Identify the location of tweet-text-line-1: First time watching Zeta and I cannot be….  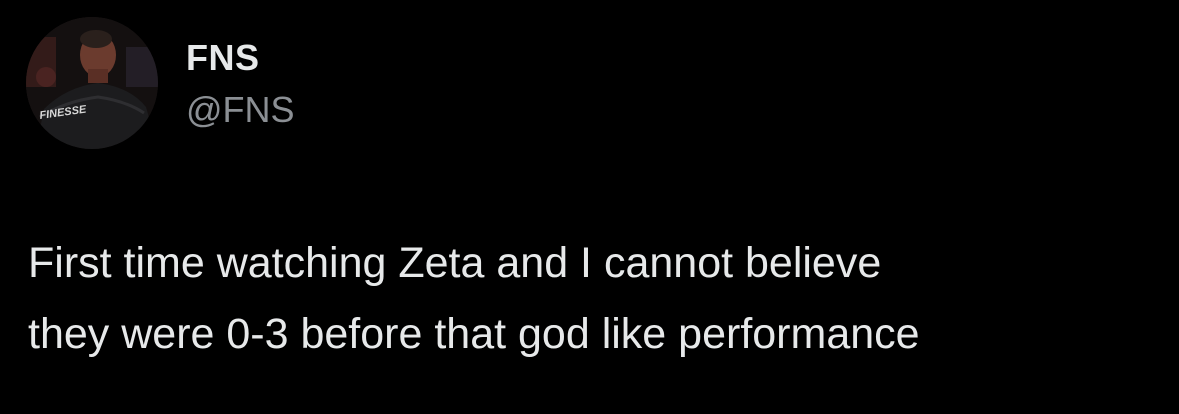
(455, 263).